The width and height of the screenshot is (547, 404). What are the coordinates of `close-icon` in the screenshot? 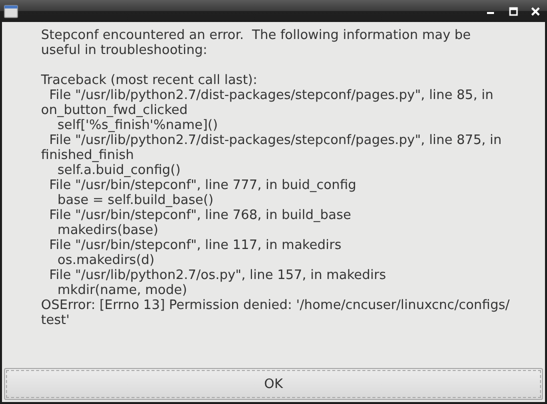 It's located at (535, 11).